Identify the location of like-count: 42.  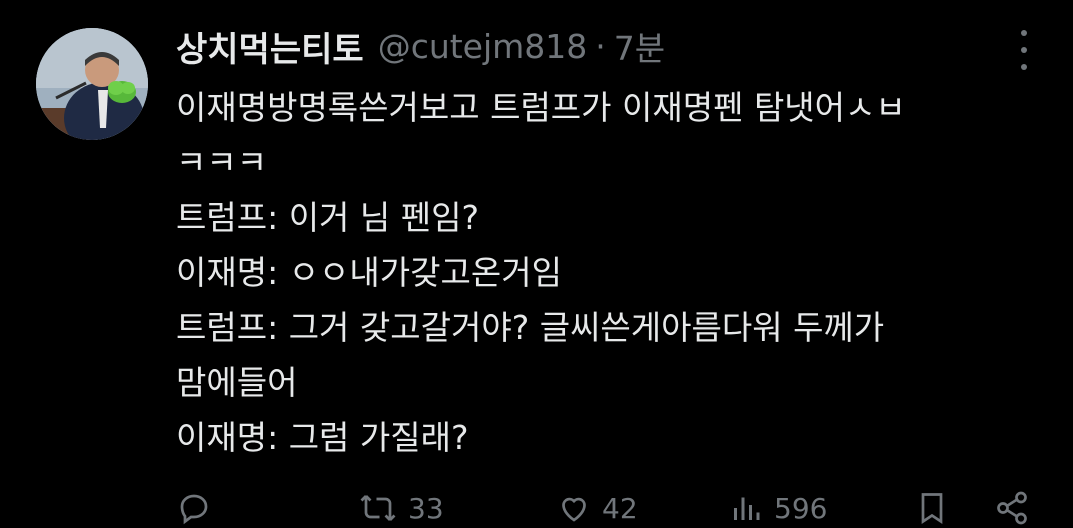
(620, 508).